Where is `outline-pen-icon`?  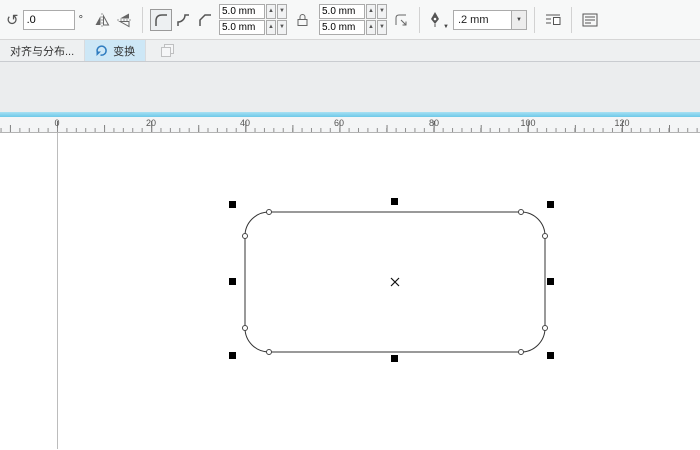
outline-pen-icon is located at coordinates (434, 19).